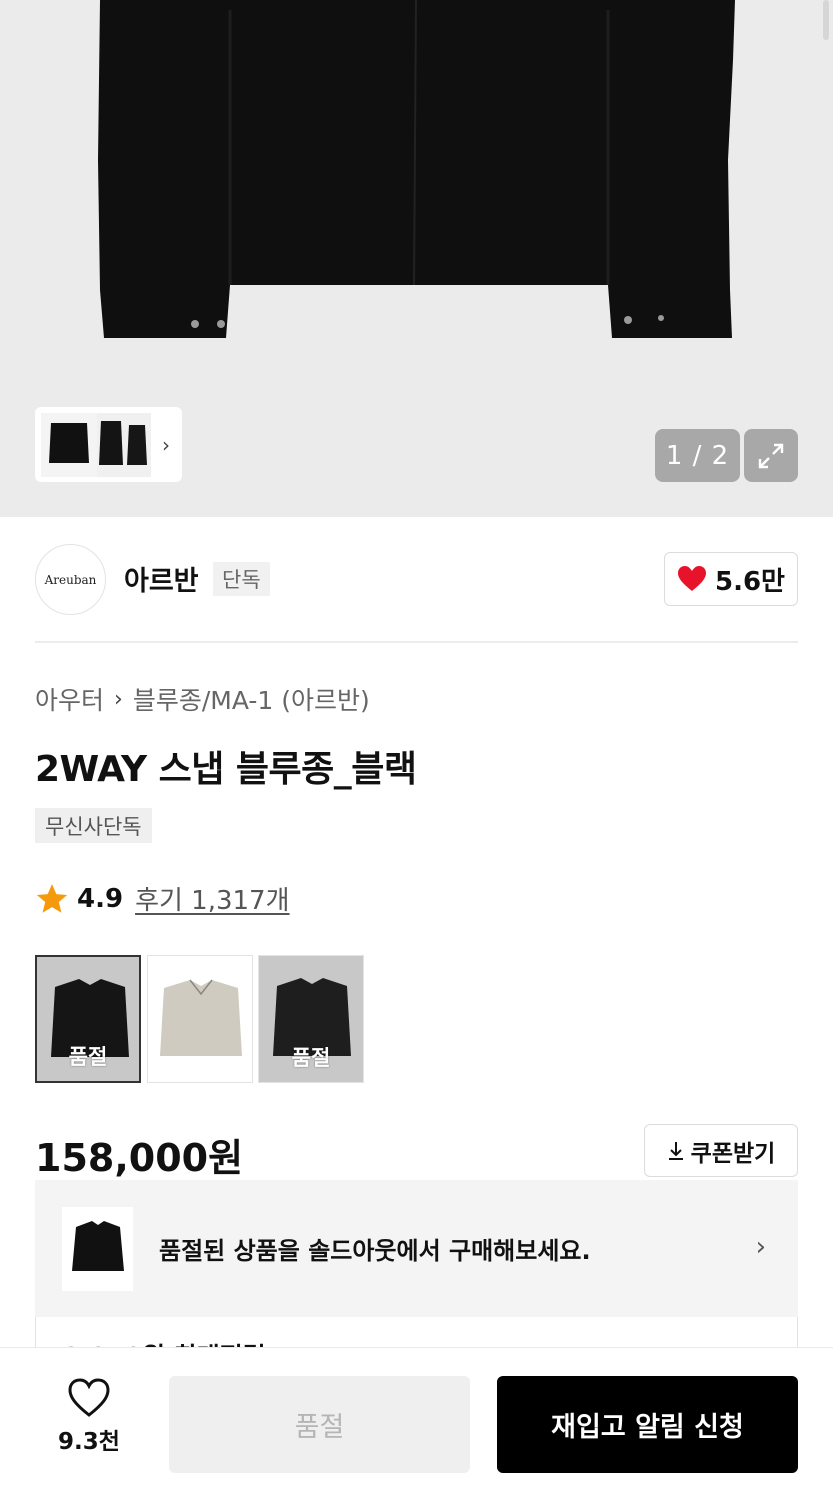 This screenshot has height=1500, width=833. Describe the element at coordinates (88, 1019) in the screenshot. I see `color-option-black: 품절` at that location.